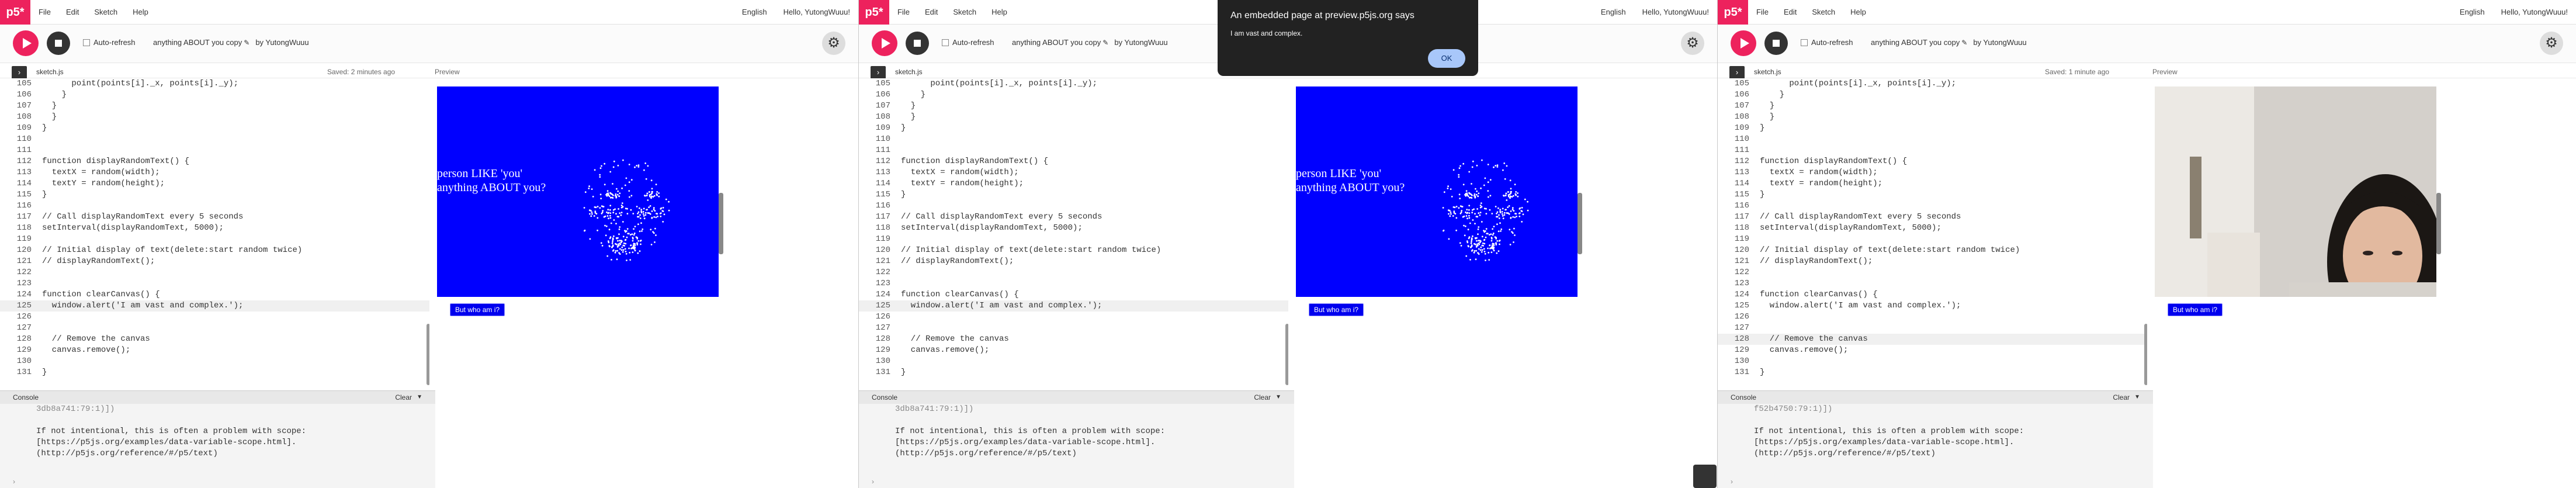 This screenshot has height=488, width=2576. What do you see at coordinates (214, 139) in the screenshot?
I see `code-line: 110` at bounding box center [214, 139].